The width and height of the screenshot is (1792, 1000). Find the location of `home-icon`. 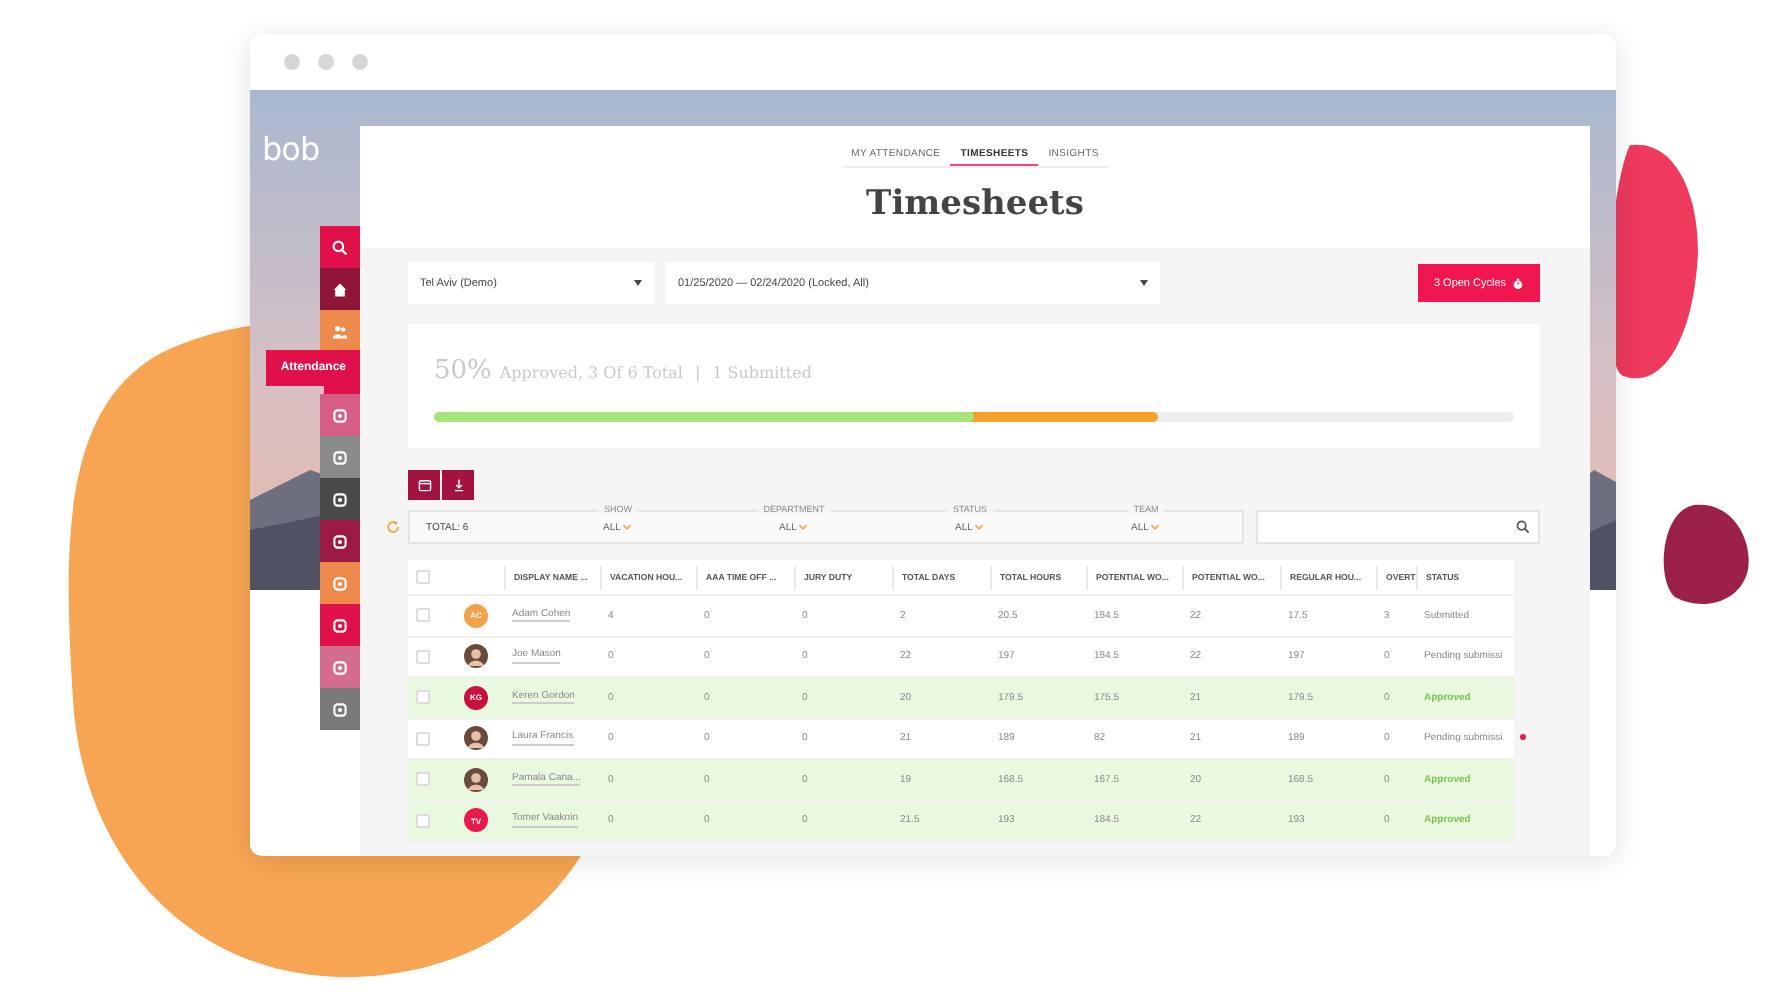

home-icon is located at coordinates (340, 289).